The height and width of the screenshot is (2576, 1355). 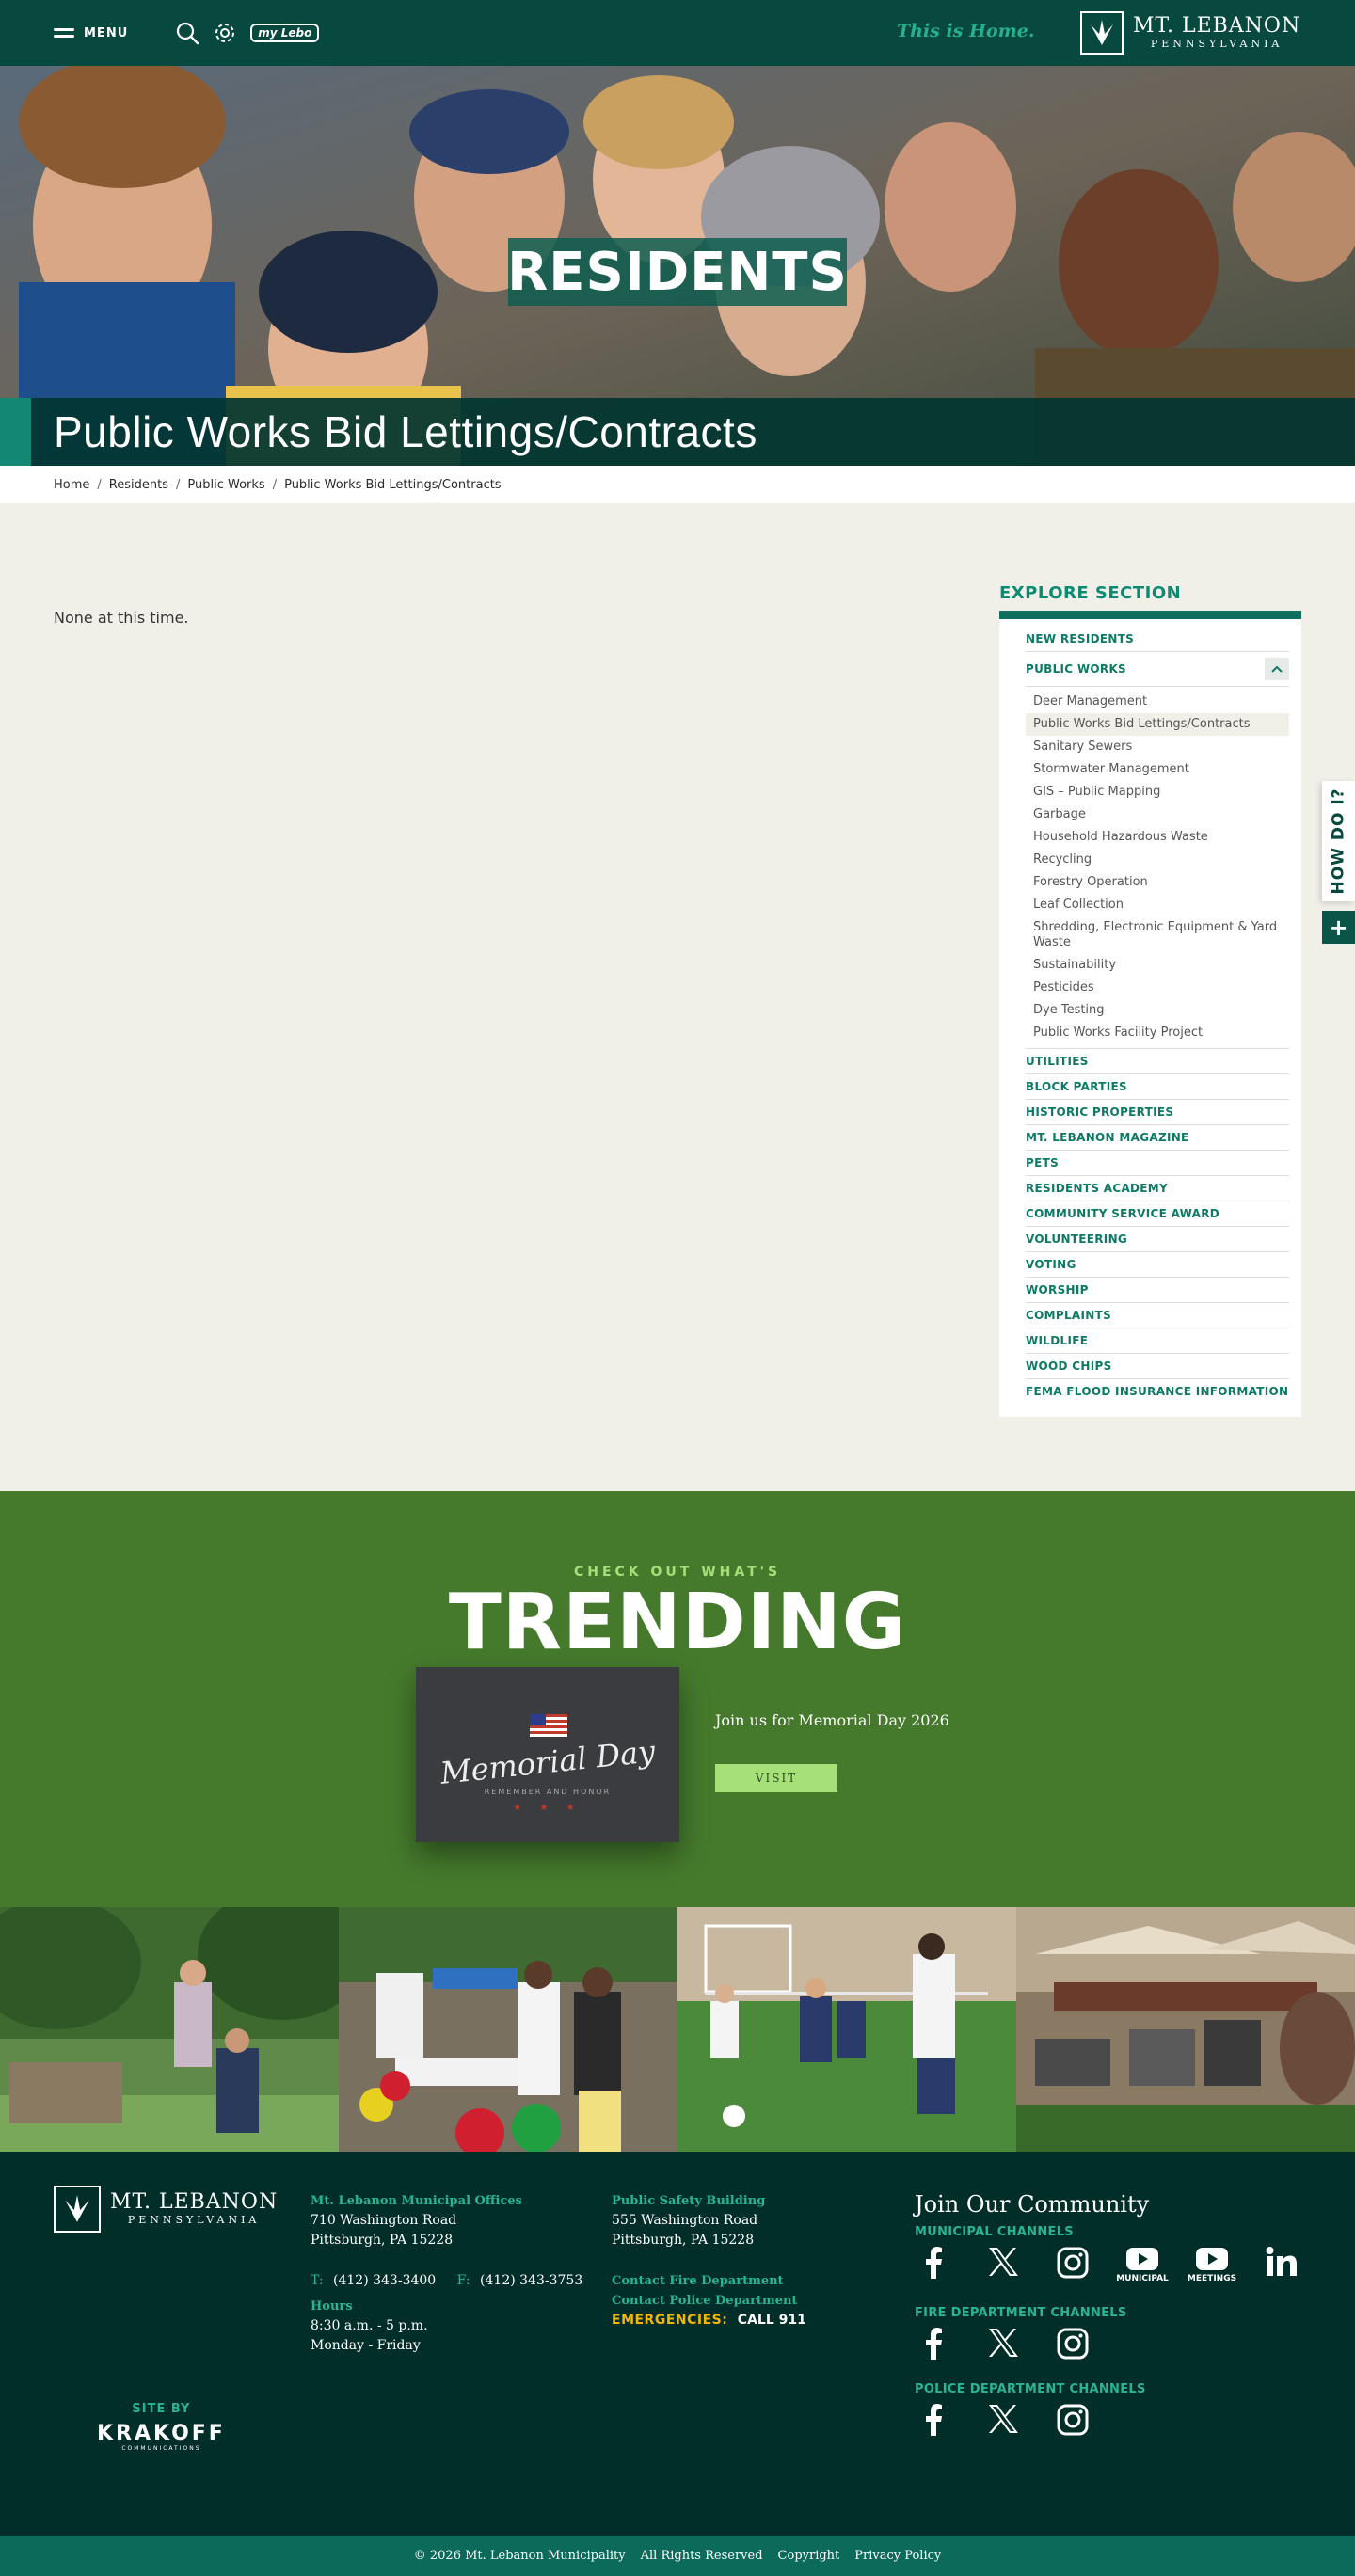 I want to click on sidebar-item-historic-properties: HISTORIC PROPERTIES, so click(x=1158, y=1113).